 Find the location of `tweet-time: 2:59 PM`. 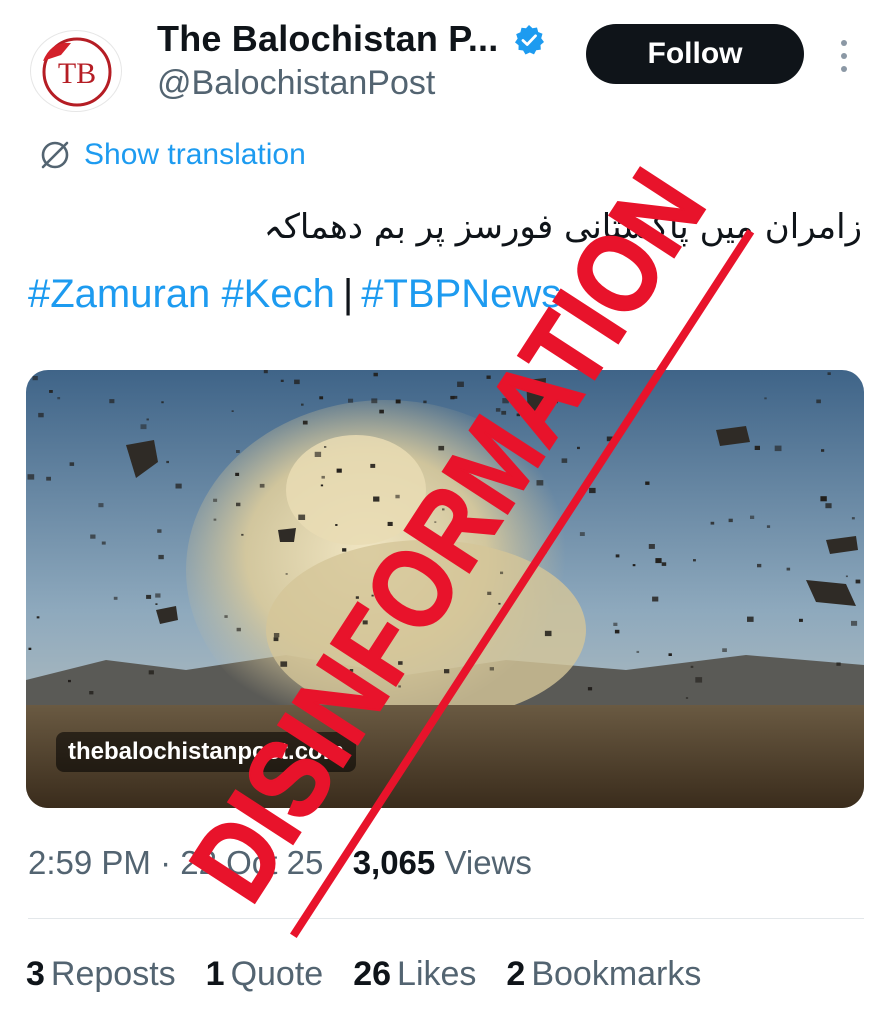

tweet-time: 2:59 PM is located at coordinates (89, 862).